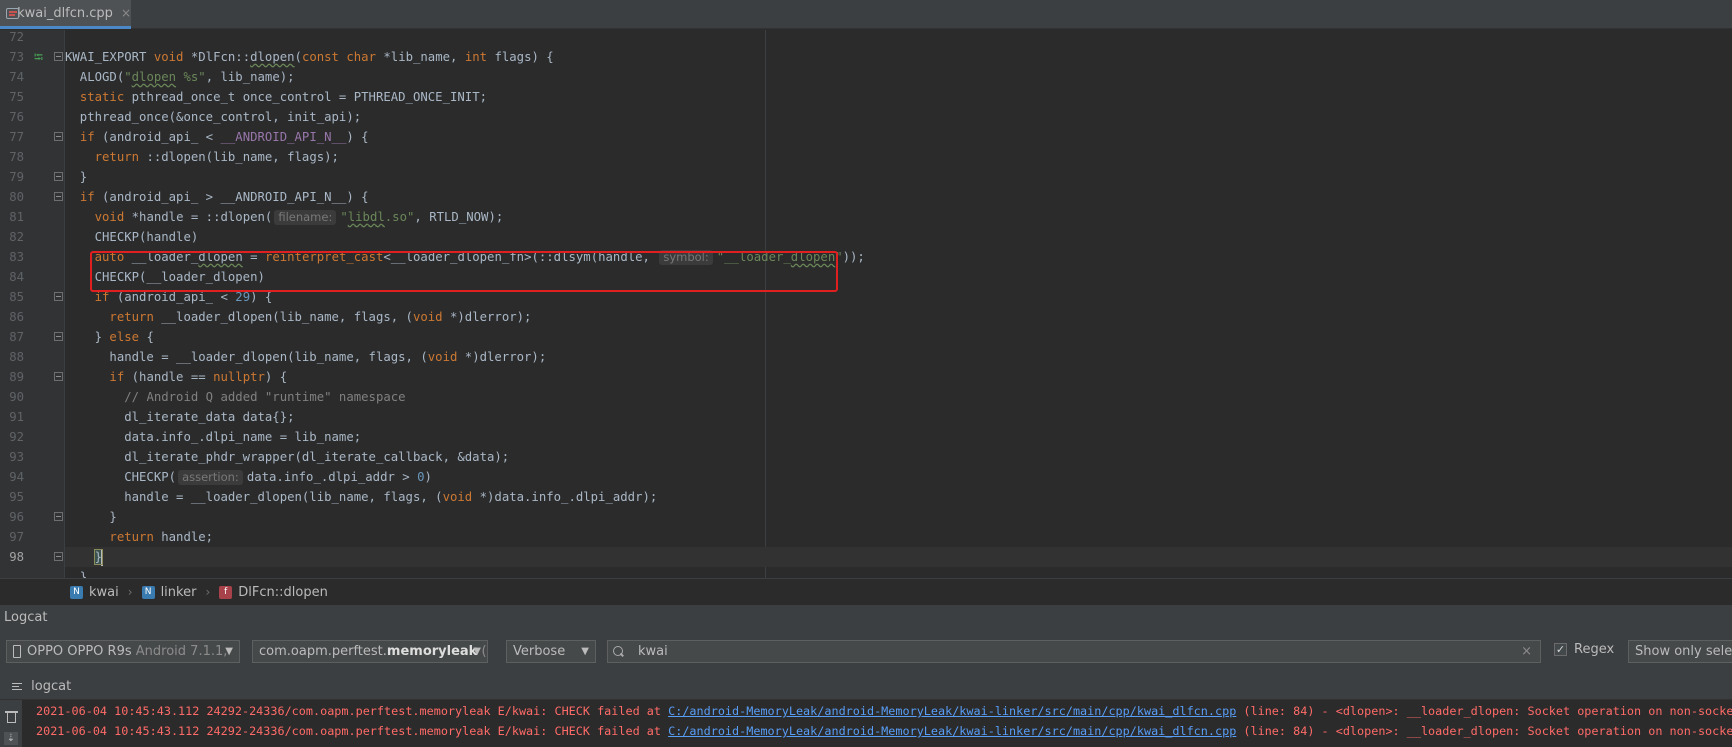 The image size is (1732, 747). Describe the element at coordinates (16, 357) in the screenshot. I see `line-number: 88` at that location.